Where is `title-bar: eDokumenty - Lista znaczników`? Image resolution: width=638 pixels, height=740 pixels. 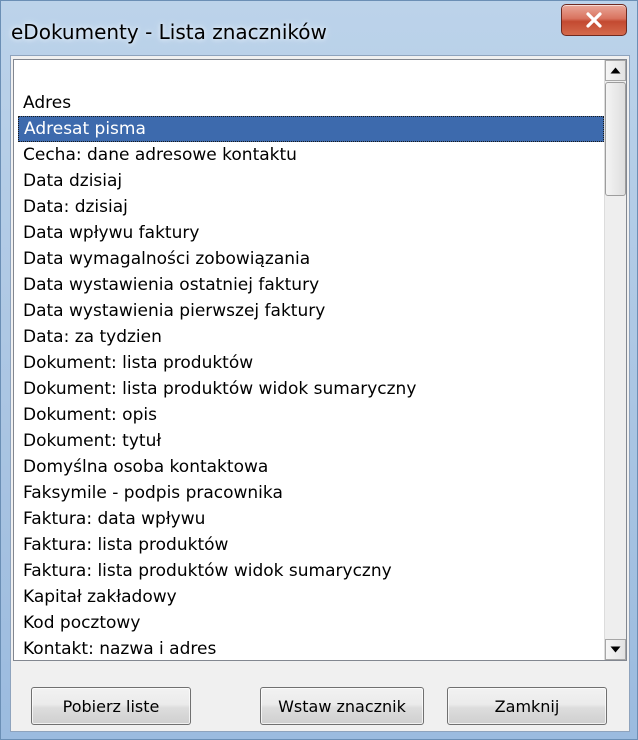 title-bar: eDokumenty - Lista znaczników is located at coordinates (319, 28).